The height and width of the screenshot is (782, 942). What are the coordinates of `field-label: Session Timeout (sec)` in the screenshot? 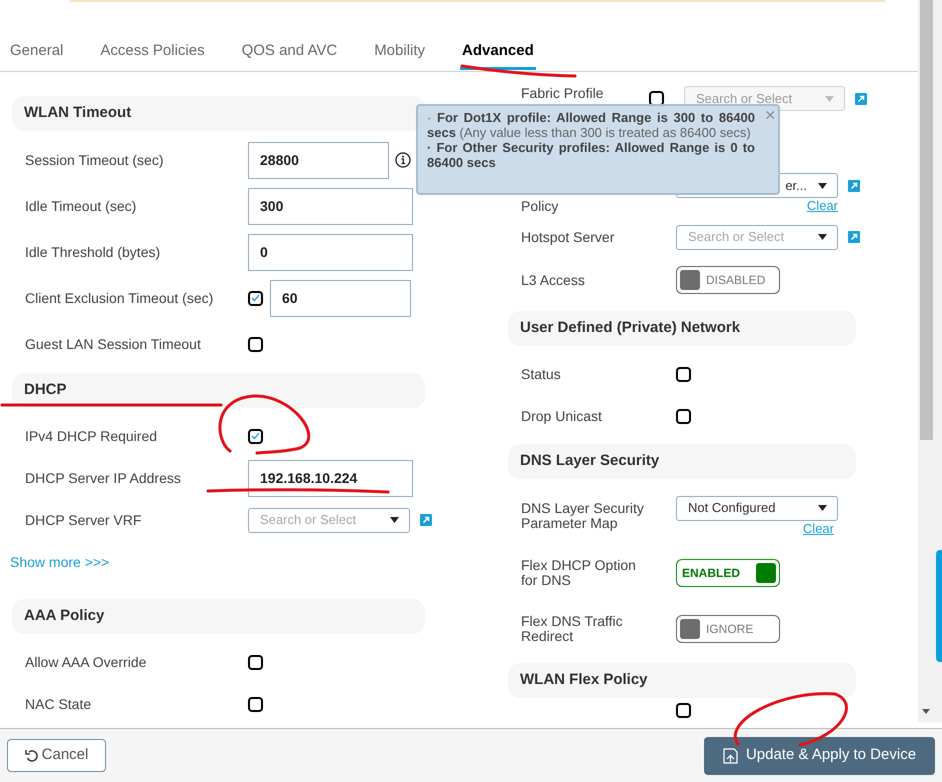 It's located at (94, 160).